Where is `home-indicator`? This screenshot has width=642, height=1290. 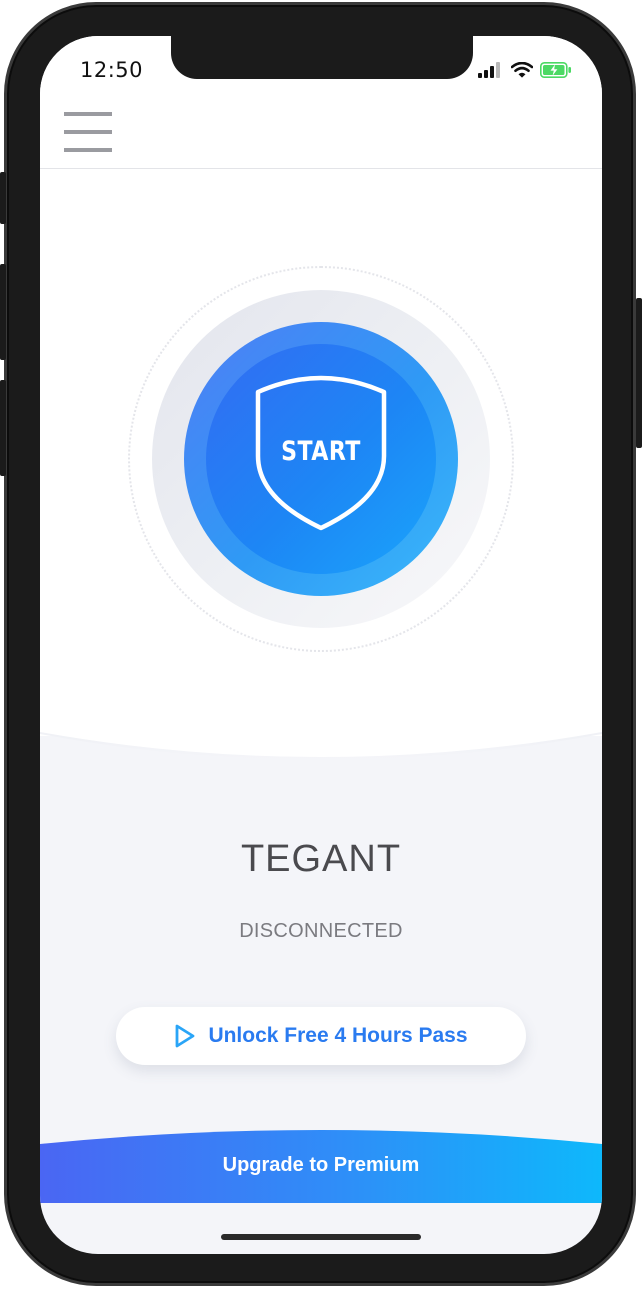
home-indicator is located at coordinates (321, 1237).